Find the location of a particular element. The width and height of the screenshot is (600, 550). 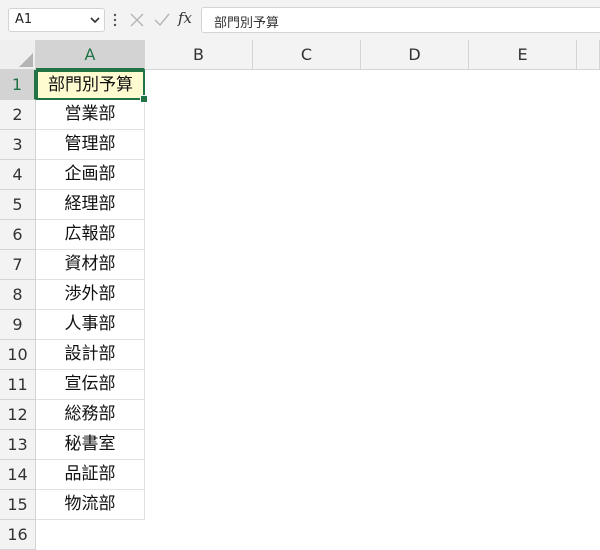

row-header-16: 16 is located at coordinates (18, 535).